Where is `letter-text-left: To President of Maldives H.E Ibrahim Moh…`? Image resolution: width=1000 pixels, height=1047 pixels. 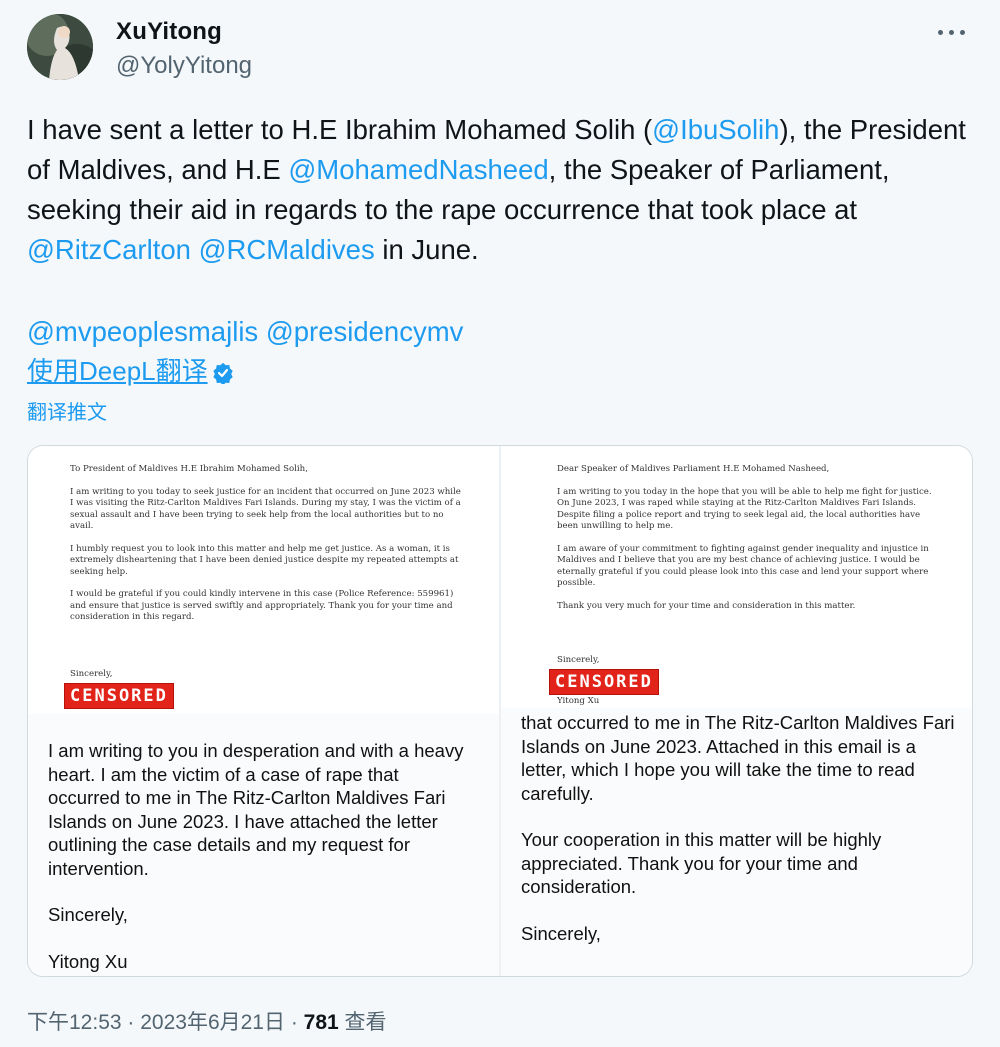 letter-text-left: To President of Maldives H.E Ibrahim Moh… is located at coordinates (267, 549).